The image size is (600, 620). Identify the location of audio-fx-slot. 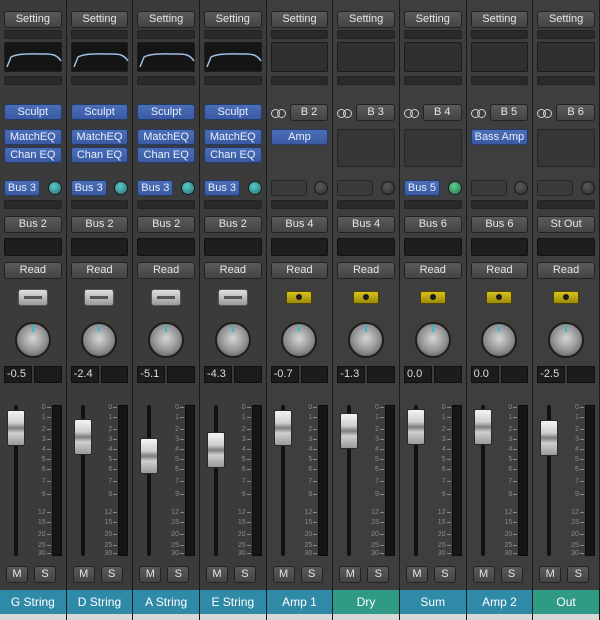
(432, 148).